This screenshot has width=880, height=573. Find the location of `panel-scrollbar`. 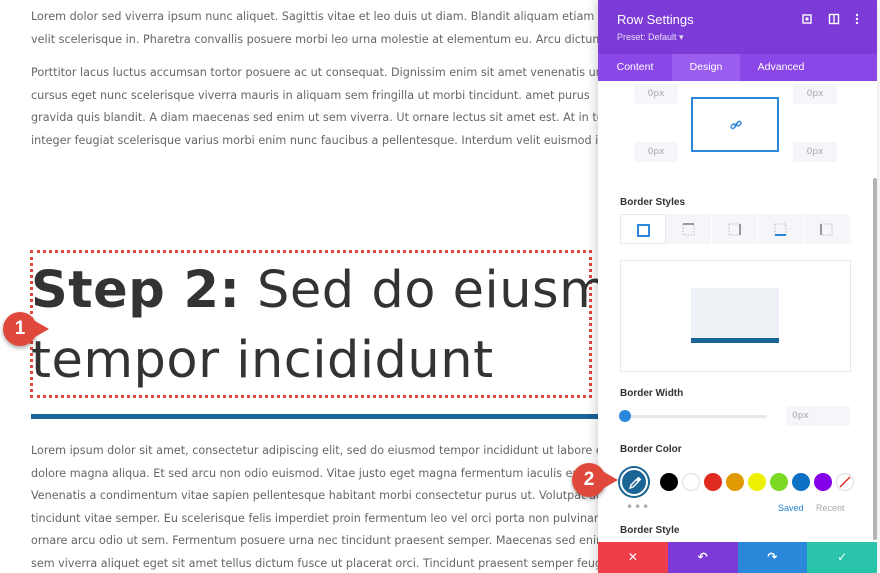

panel-scrollbar is located at coordinates (875, 359).